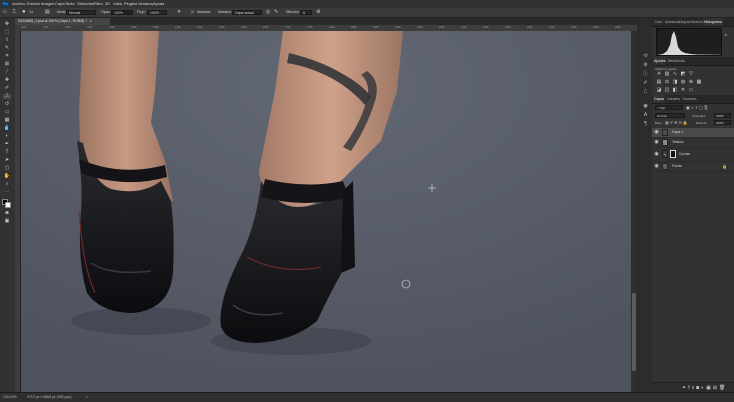 The image size is (734, 402). Describe the element at coordinates (726, 34) in the screenshot. I see `histogram-warning-icon: ⚠` at that location.